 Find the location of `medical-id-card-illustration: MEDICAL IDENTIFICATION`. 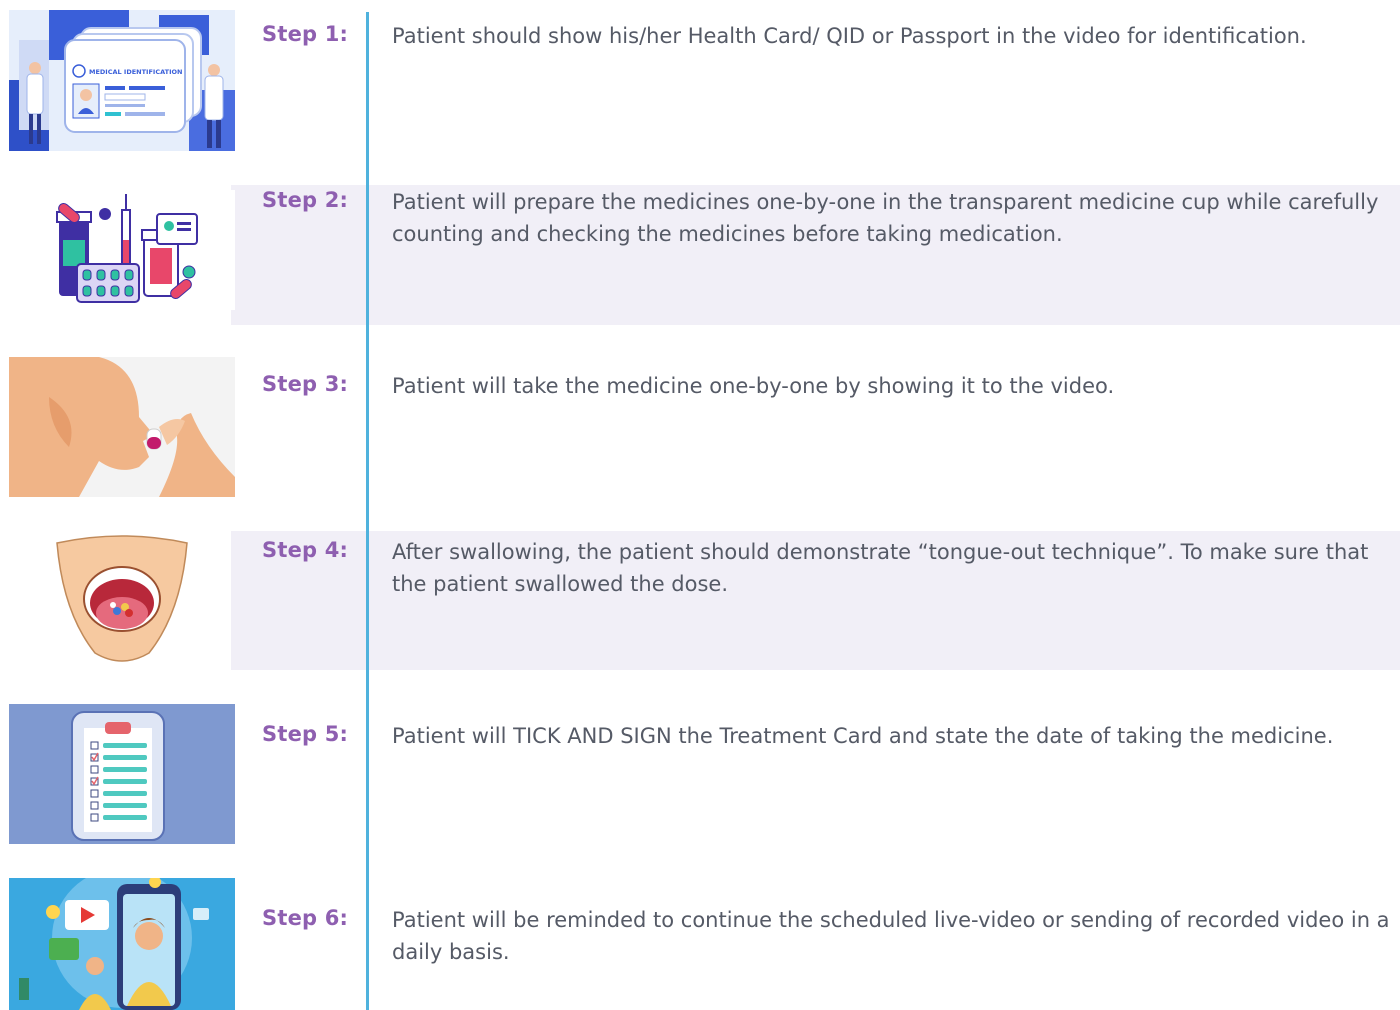

medical-id-card-illustration: MEDICAL IDENTIFICATION is located at coordinates (122, 80).